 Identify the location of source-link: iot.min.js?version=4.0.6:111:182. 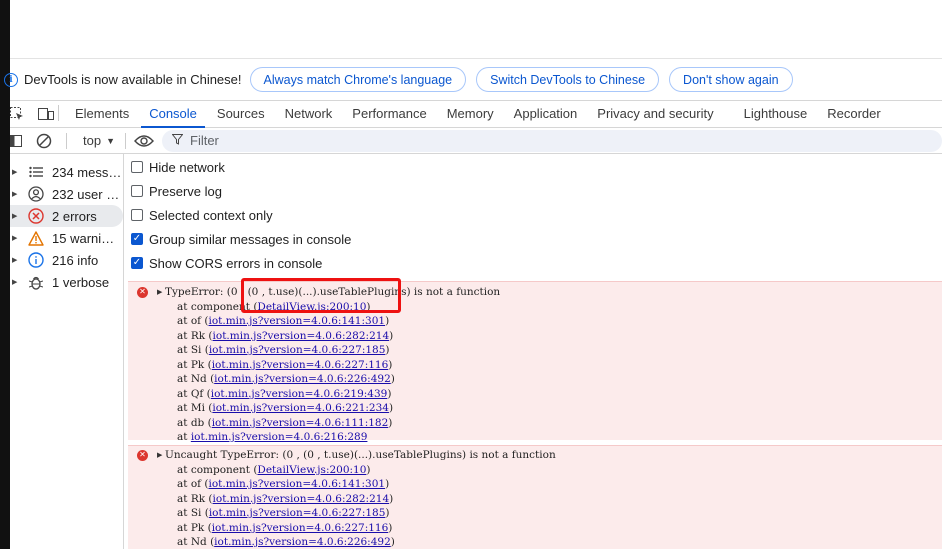
(300, 423).